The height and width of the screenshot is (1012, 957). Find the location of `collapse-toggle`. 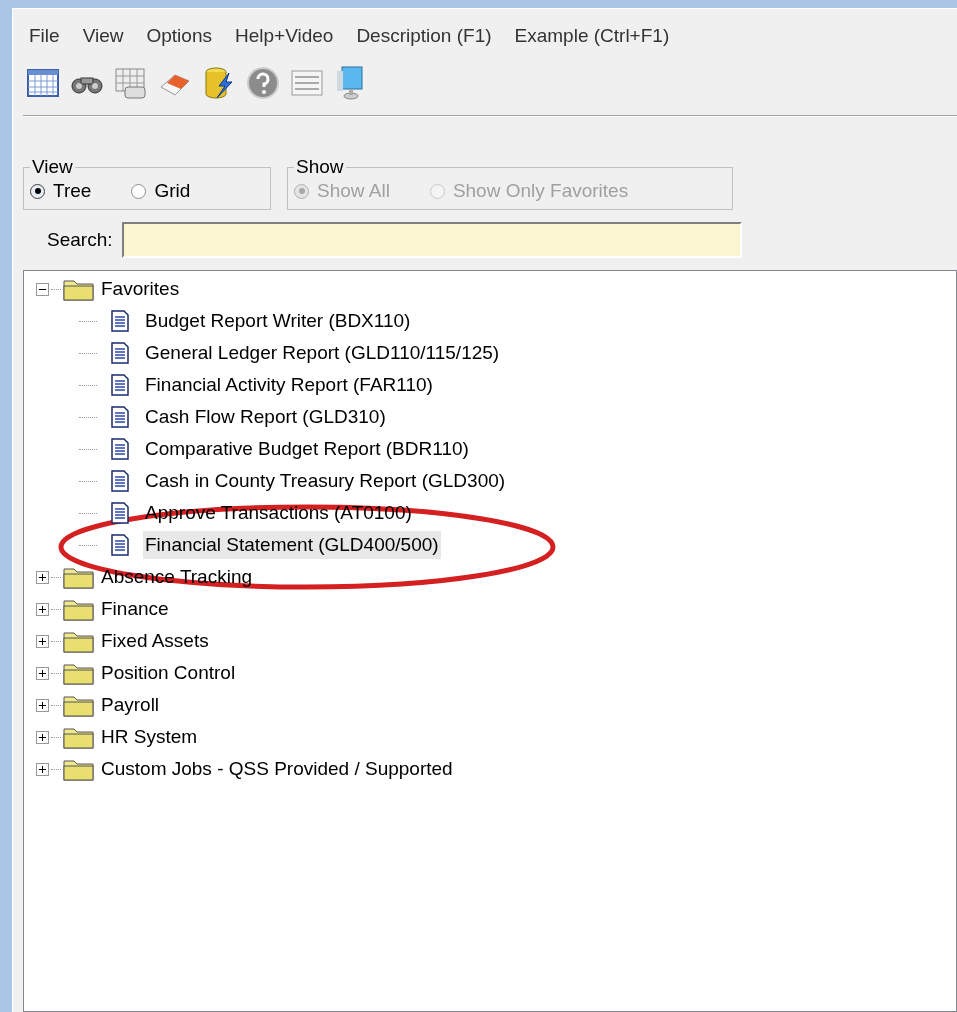

collapse-toggle is located at coordinates (42, 289).